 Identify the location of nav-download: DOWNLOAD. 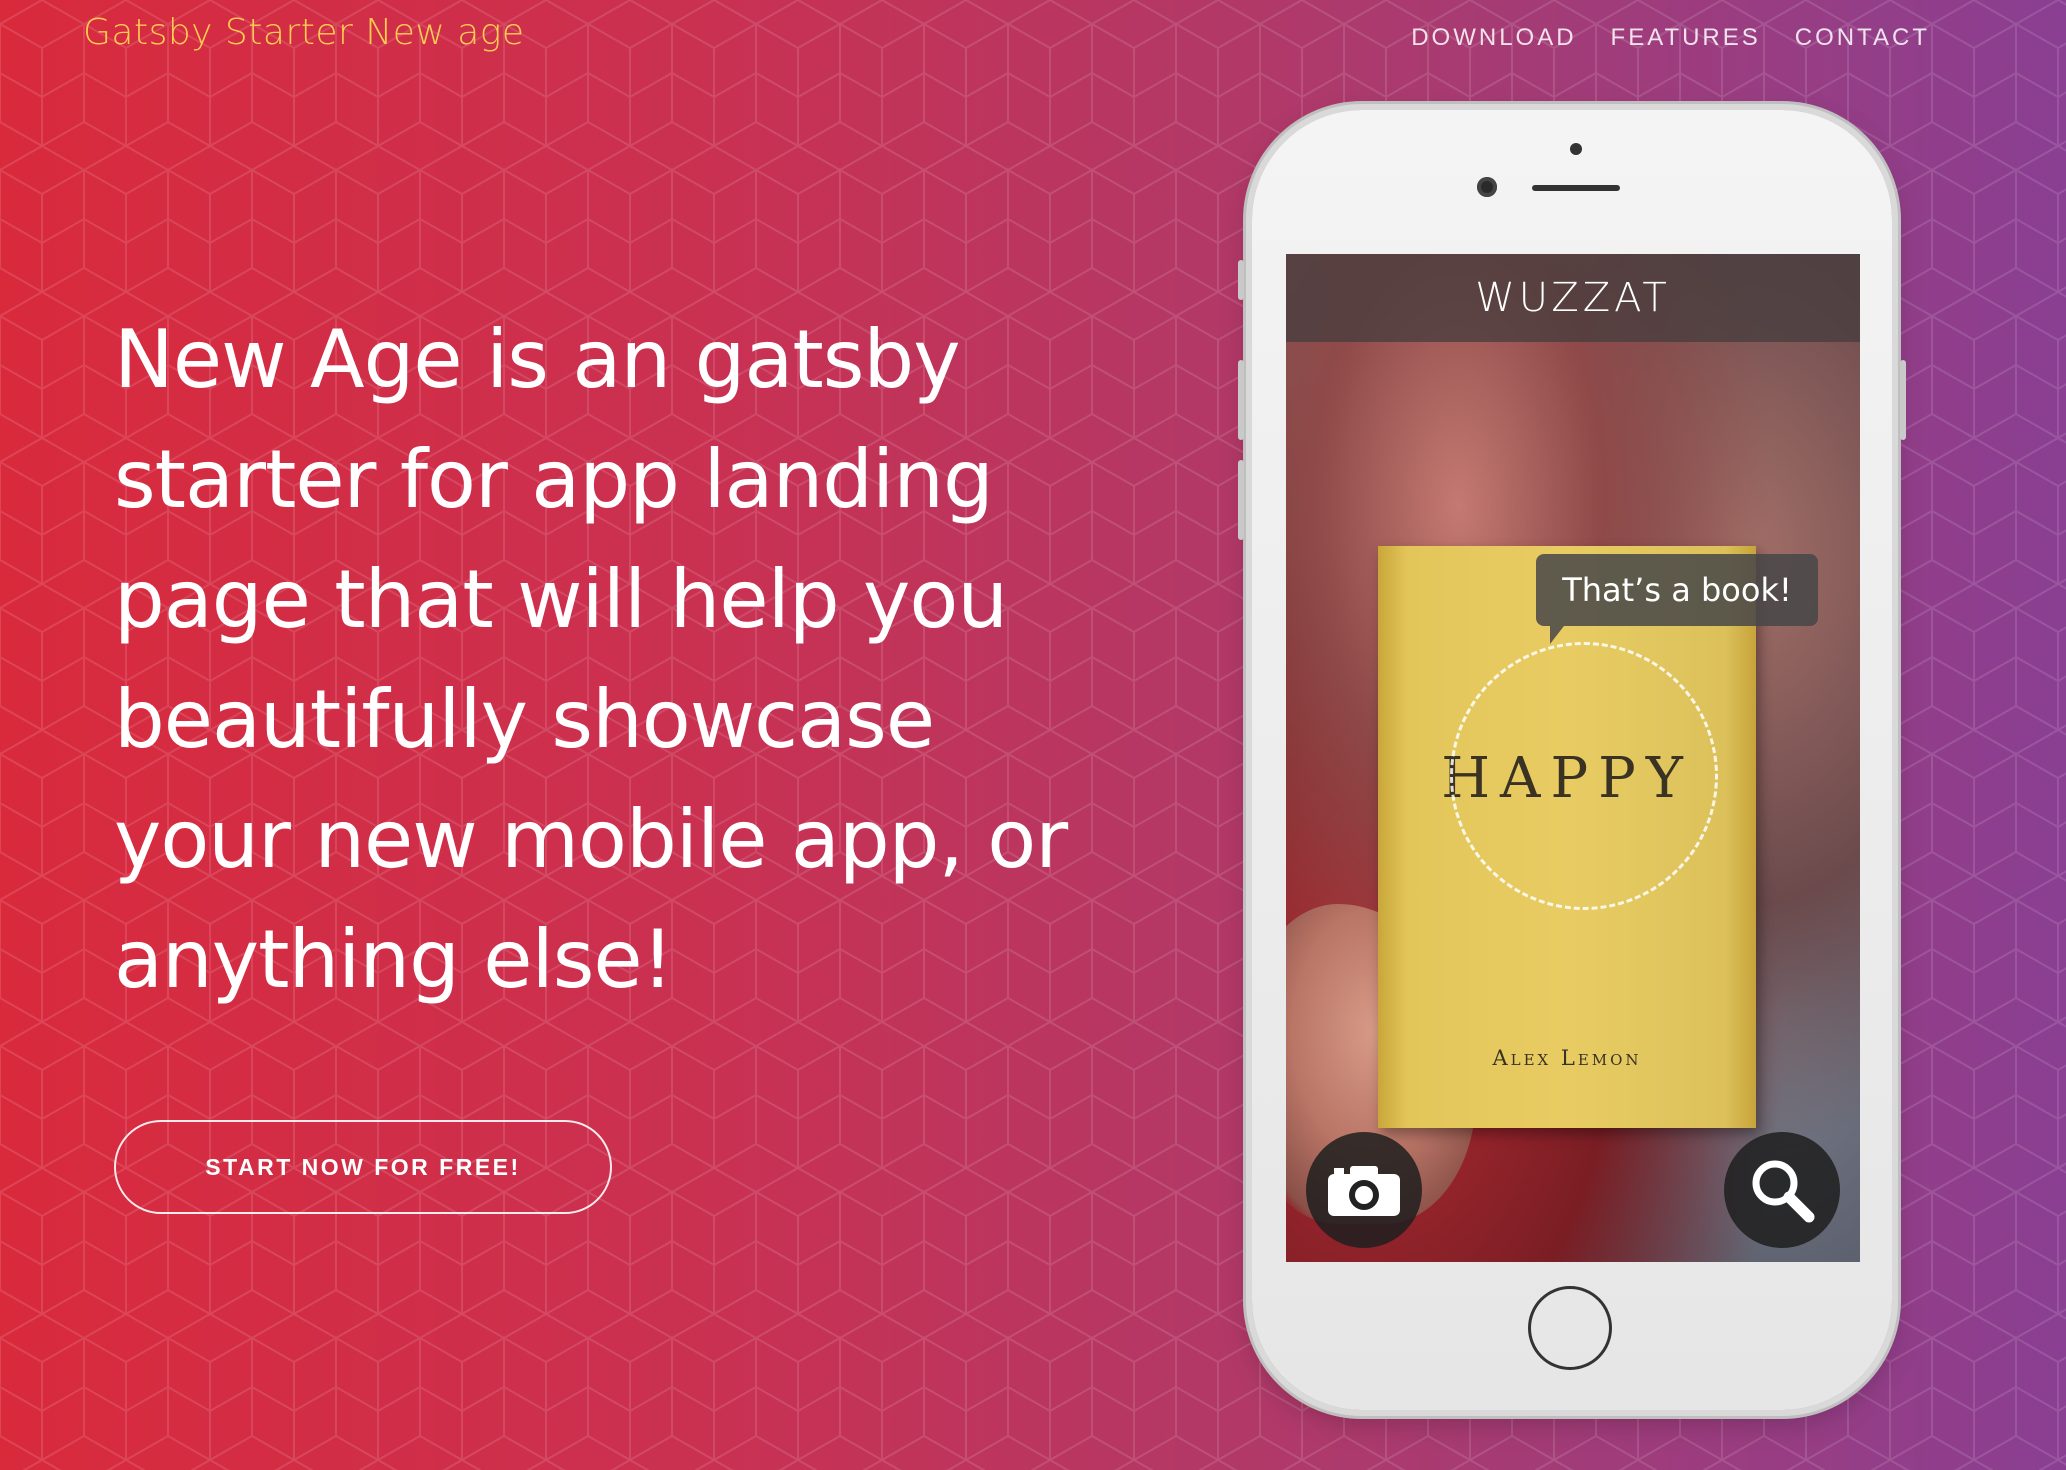
(1493, 38).